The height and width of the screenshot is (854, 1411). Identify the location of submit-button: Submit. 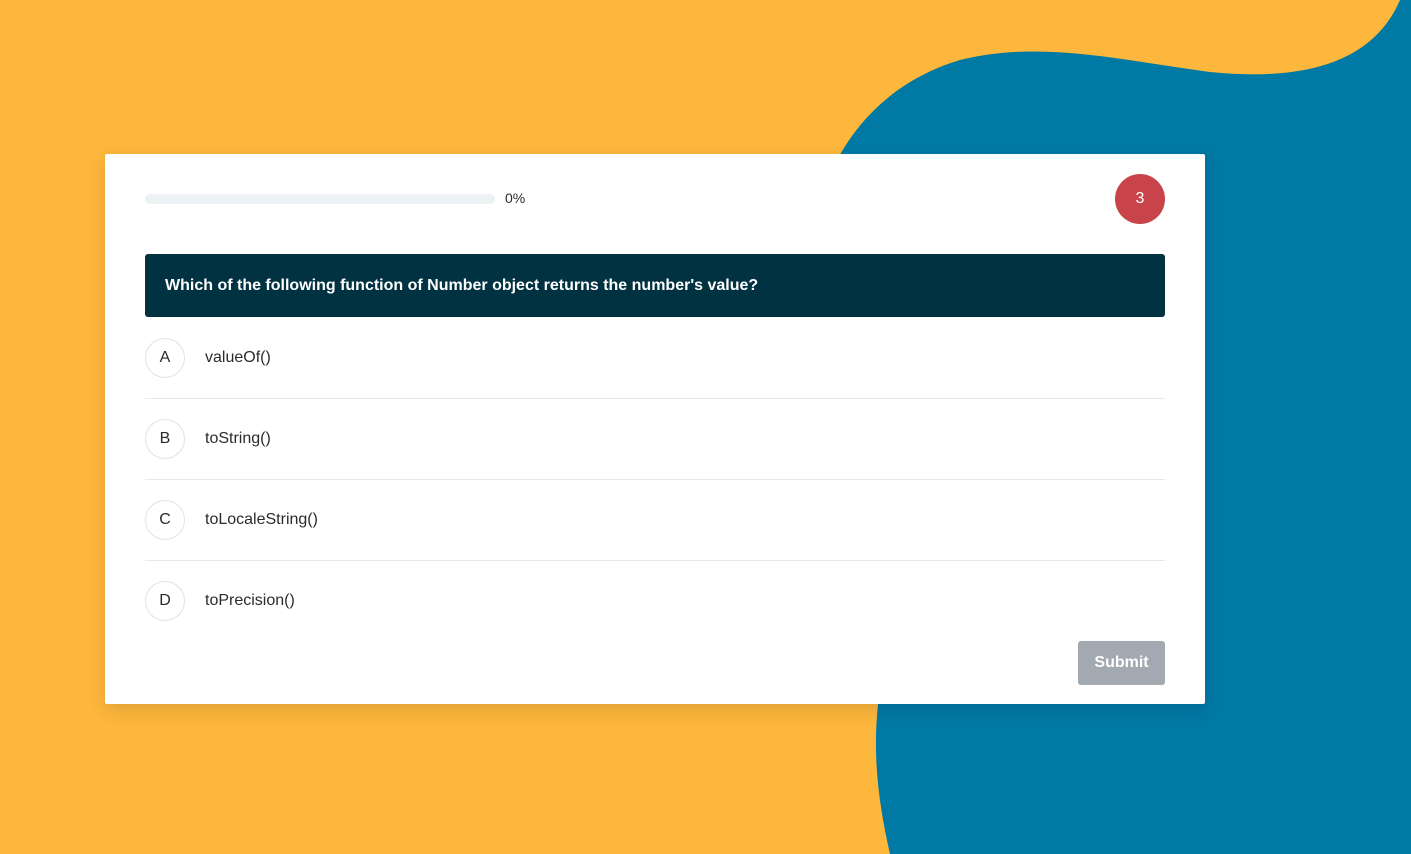
(1121, 663).